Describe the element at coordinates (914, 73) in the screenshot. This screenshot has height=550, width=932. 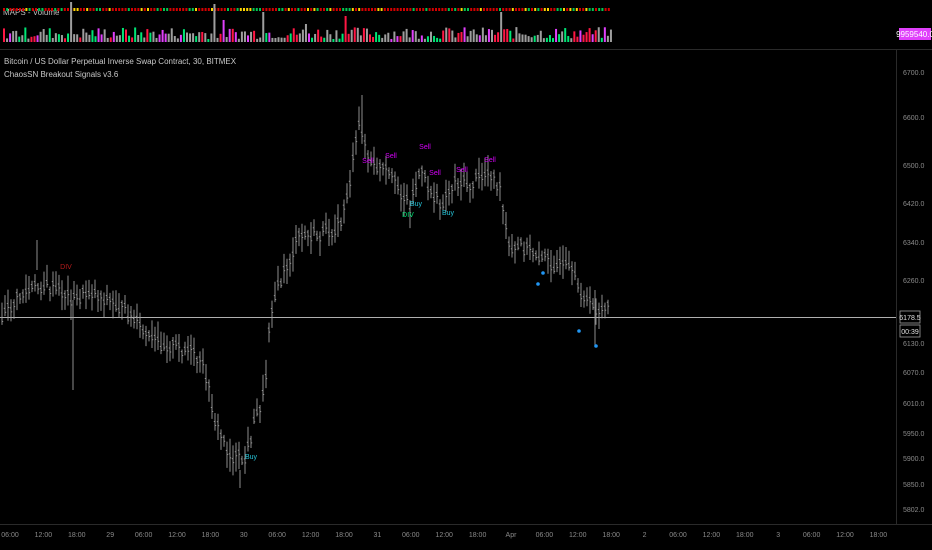
I see `price-tick-label: 6700.0` at that location.